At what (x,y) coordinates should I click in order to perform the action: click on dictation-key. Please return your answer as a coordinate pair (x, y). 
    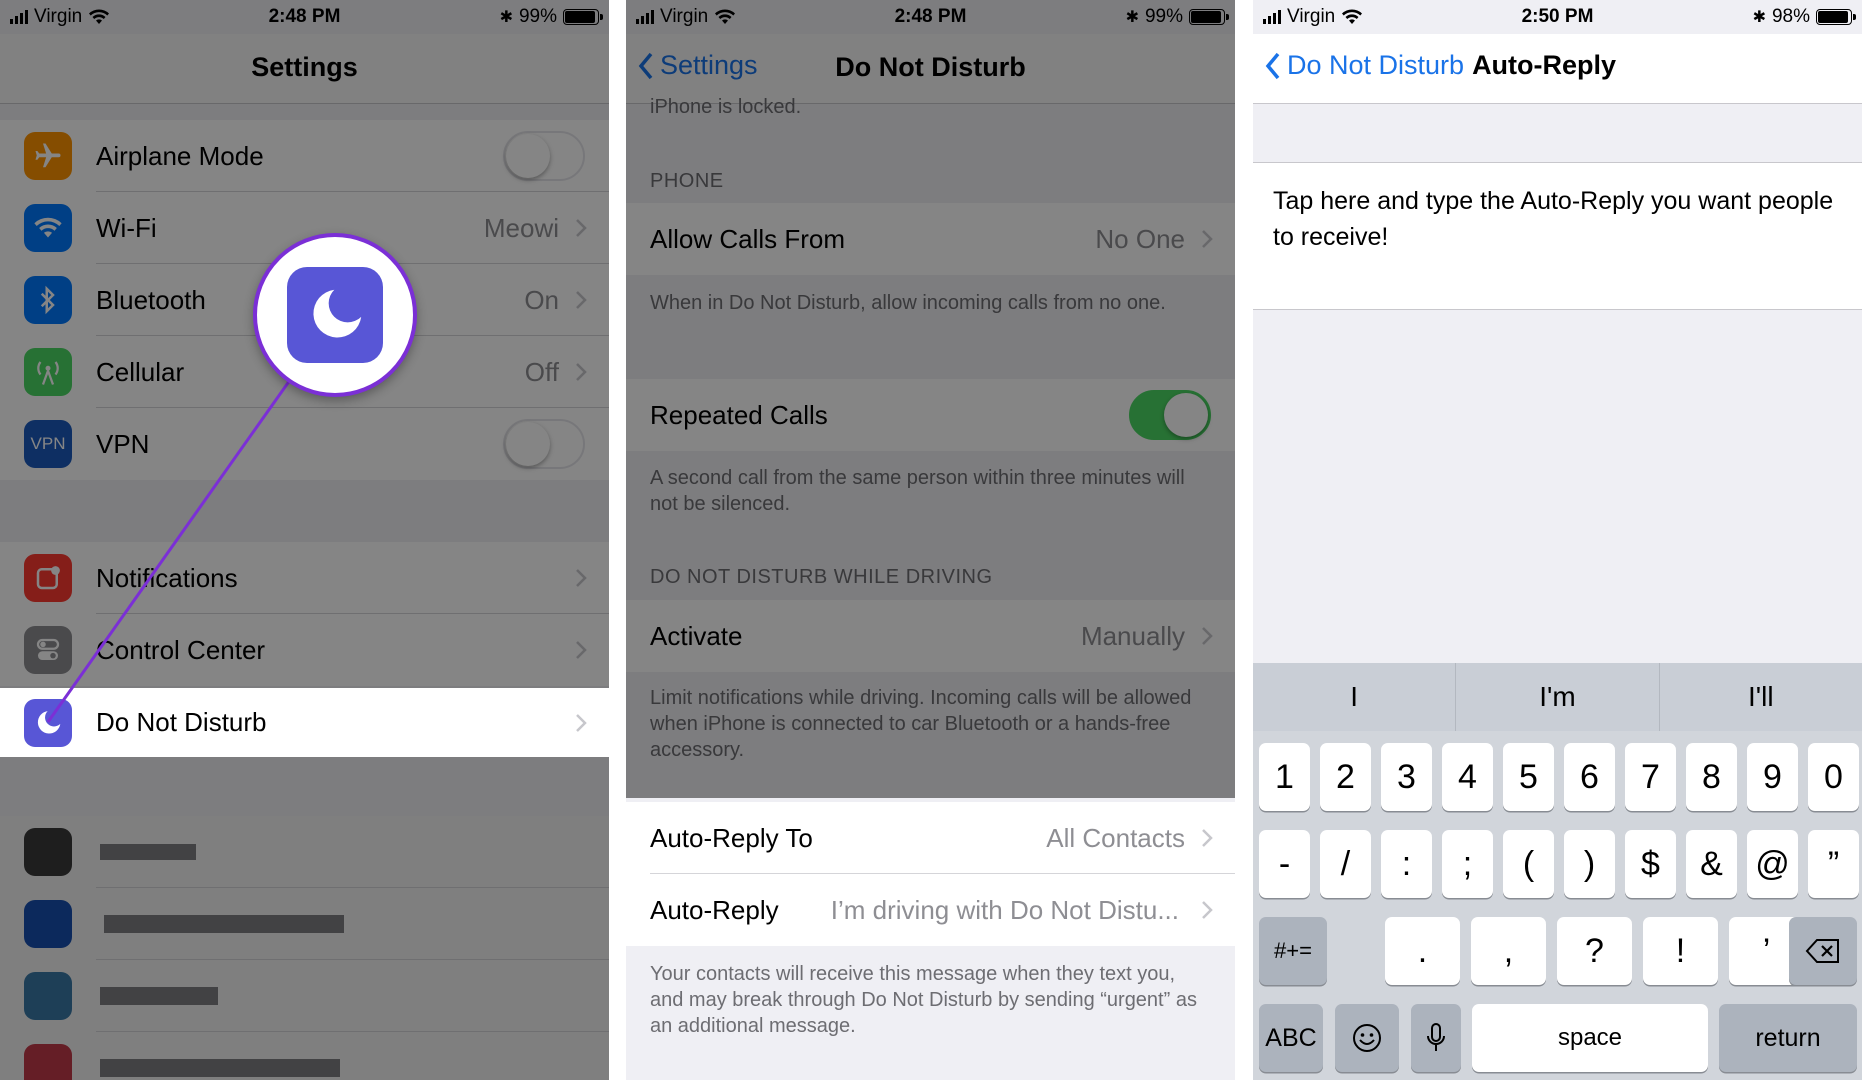
    Looking at the image, I should click on (1436, 1038).